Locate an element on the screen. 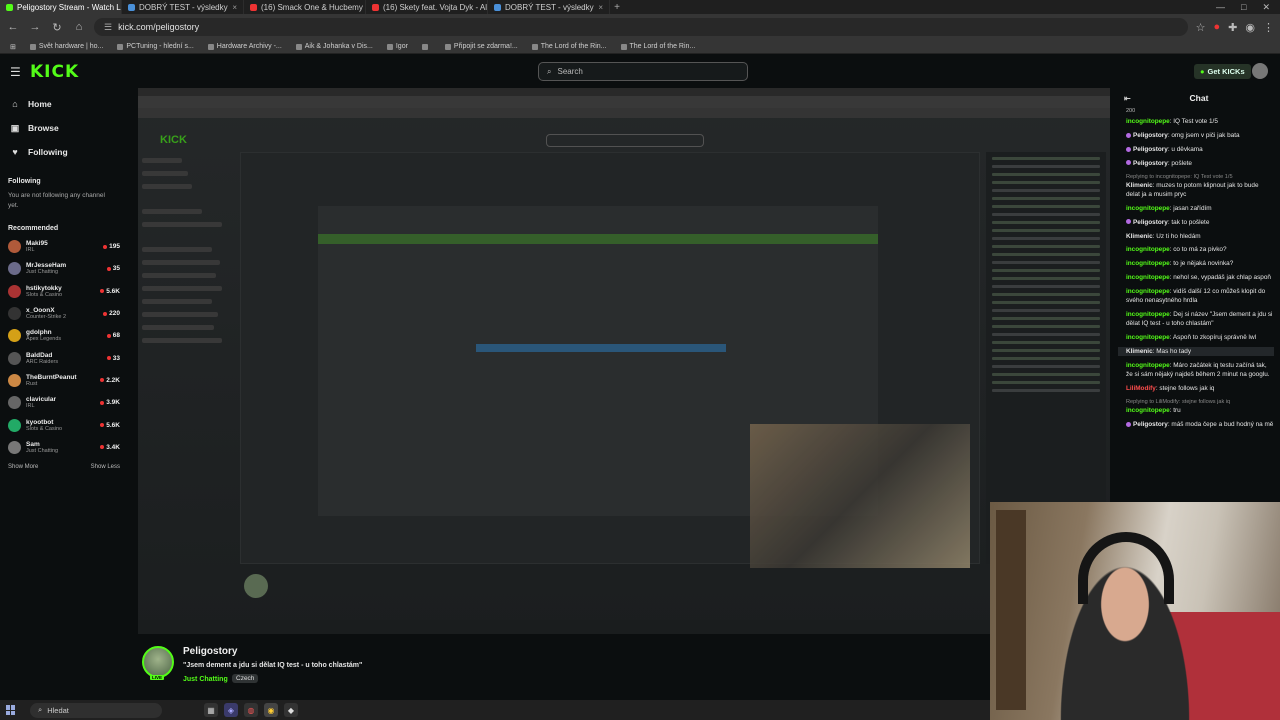  taskbar-app-icon: ◍ is located at coordinates (251, 710).